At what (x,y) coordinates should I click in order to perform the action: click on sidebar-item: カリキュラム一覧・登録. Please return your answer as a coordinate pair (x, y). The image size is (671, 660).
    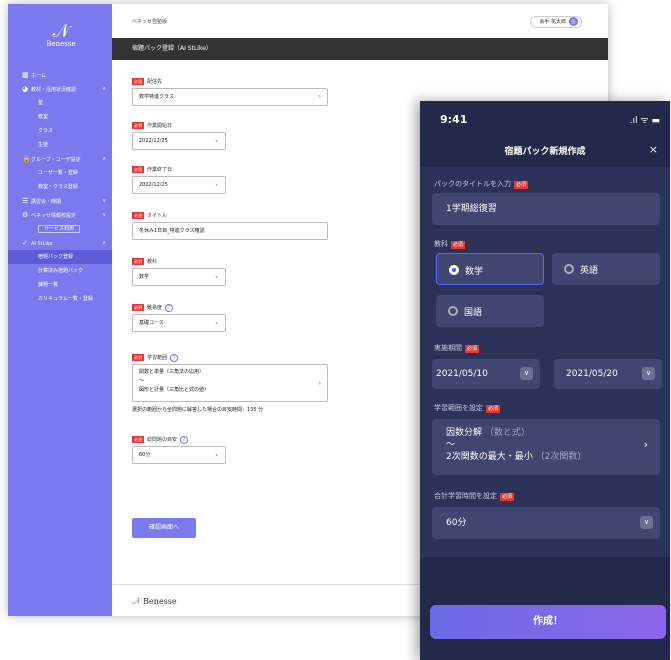
    Looking at the image, I should click on (60, 299).